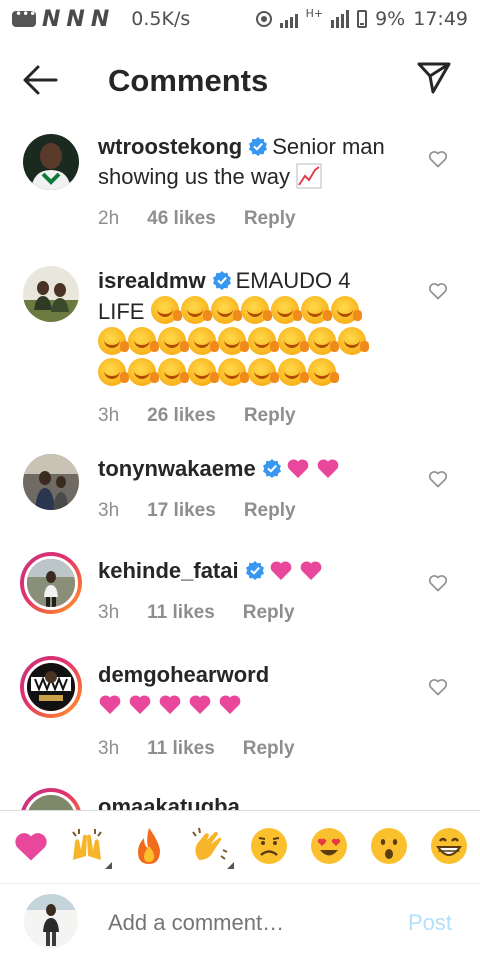 The height and width of the screenshot is (960, 480). I want to click on comment-likes: 46 likes, so click(181, 219).